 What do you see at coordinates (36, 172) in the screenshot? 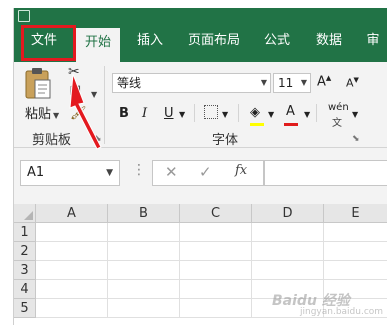
I see `name-box-value: A1` at bounding box center [36, 172].